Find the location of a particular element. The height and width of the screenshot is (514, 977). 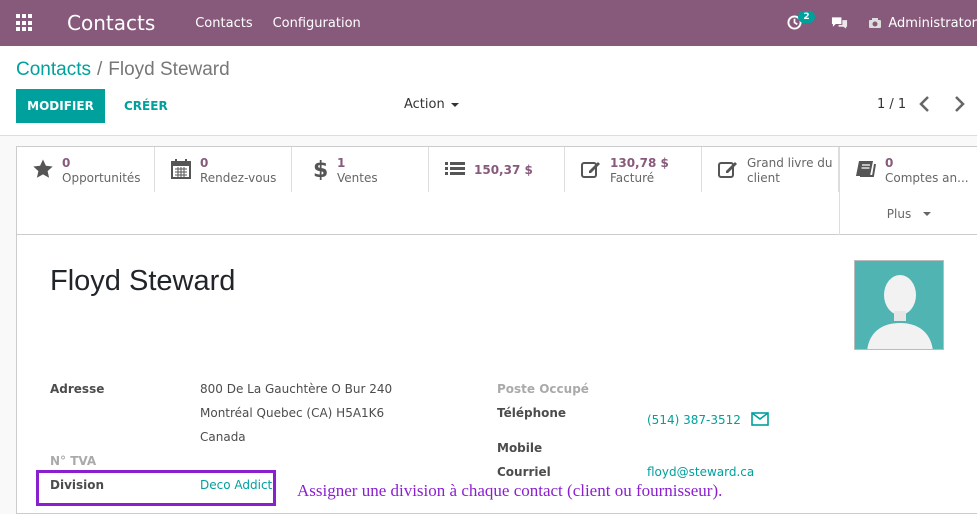

menu-contacts: Contacts is located at coordinates (223, 23).